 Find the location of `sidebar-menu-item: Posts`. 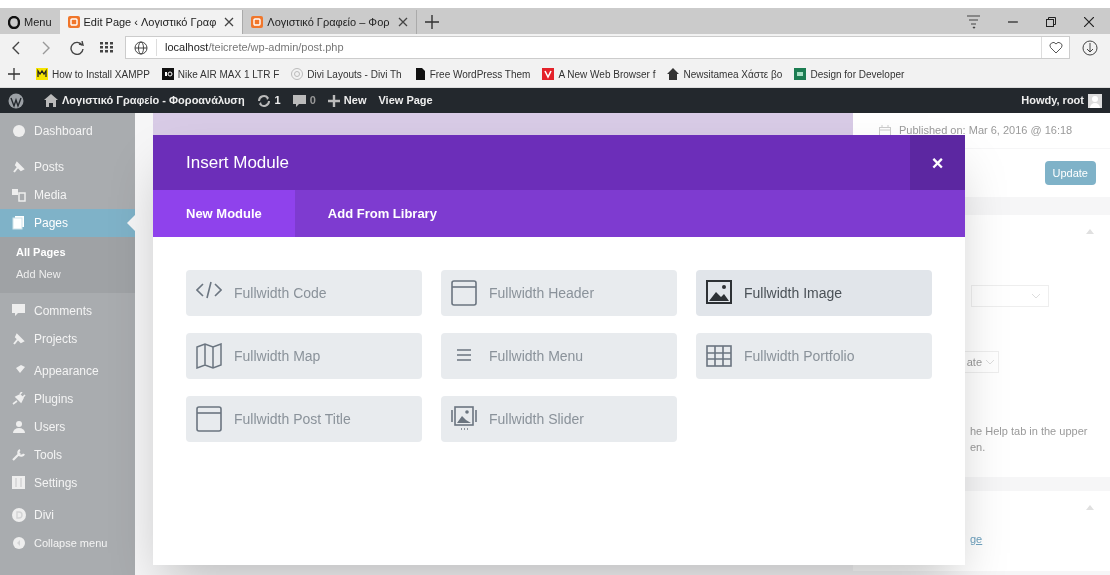

sidebar-menu-item: Posts is located at coordinates (67, 167).